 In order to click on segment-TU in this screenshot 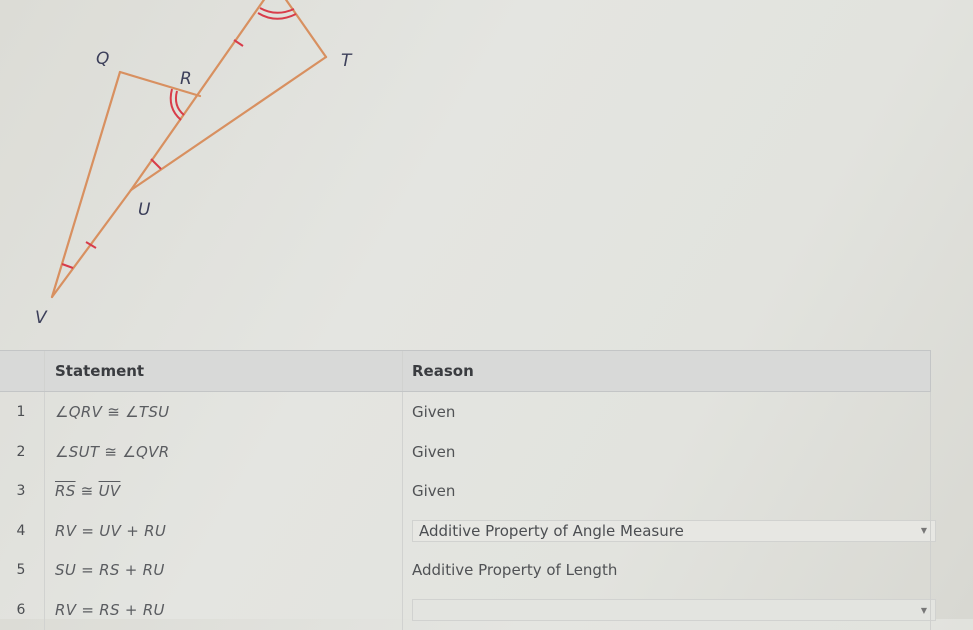, I will do `click(228, 123)`.